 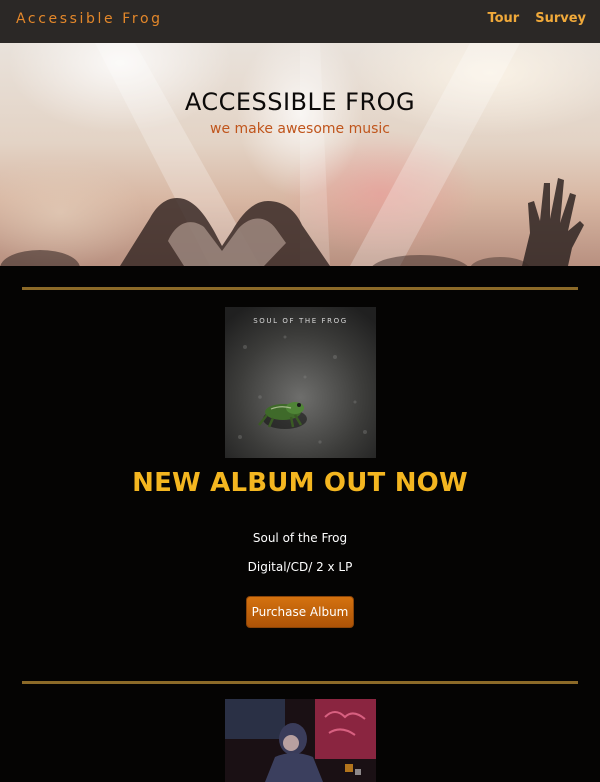 I want to click on top-nav-bar: Accessible Frog Tour Survey, so click(x=300, y=21).